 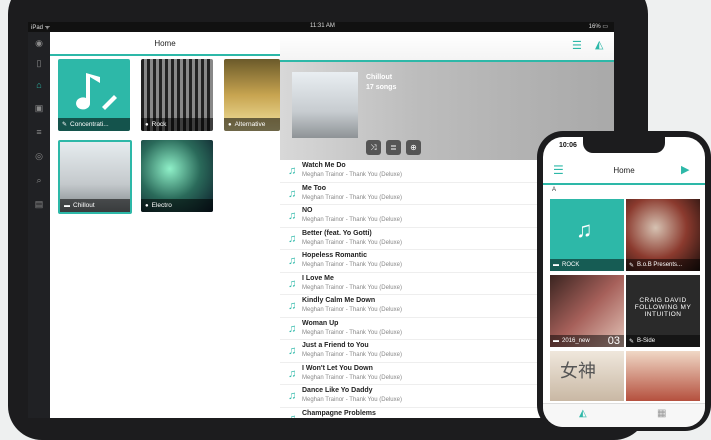 I want to click on phone-tile-5: 女神, so click(x=587, y=376).